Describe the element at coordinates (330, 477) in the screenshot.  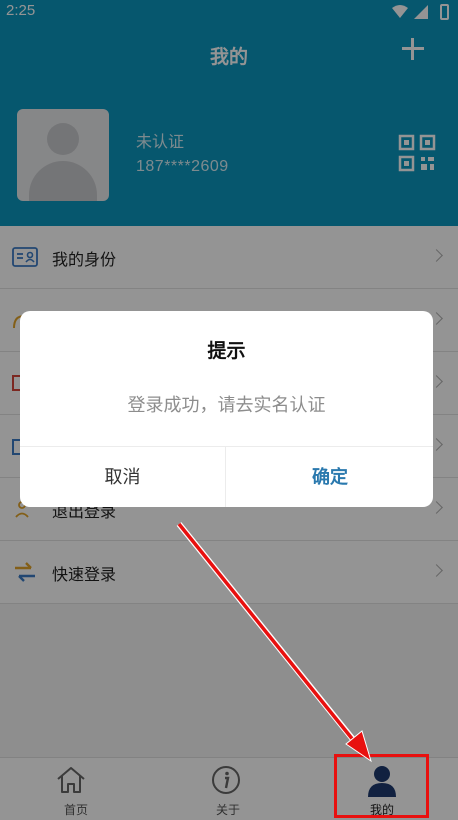
I see `confirm-button: 确定` at that location.